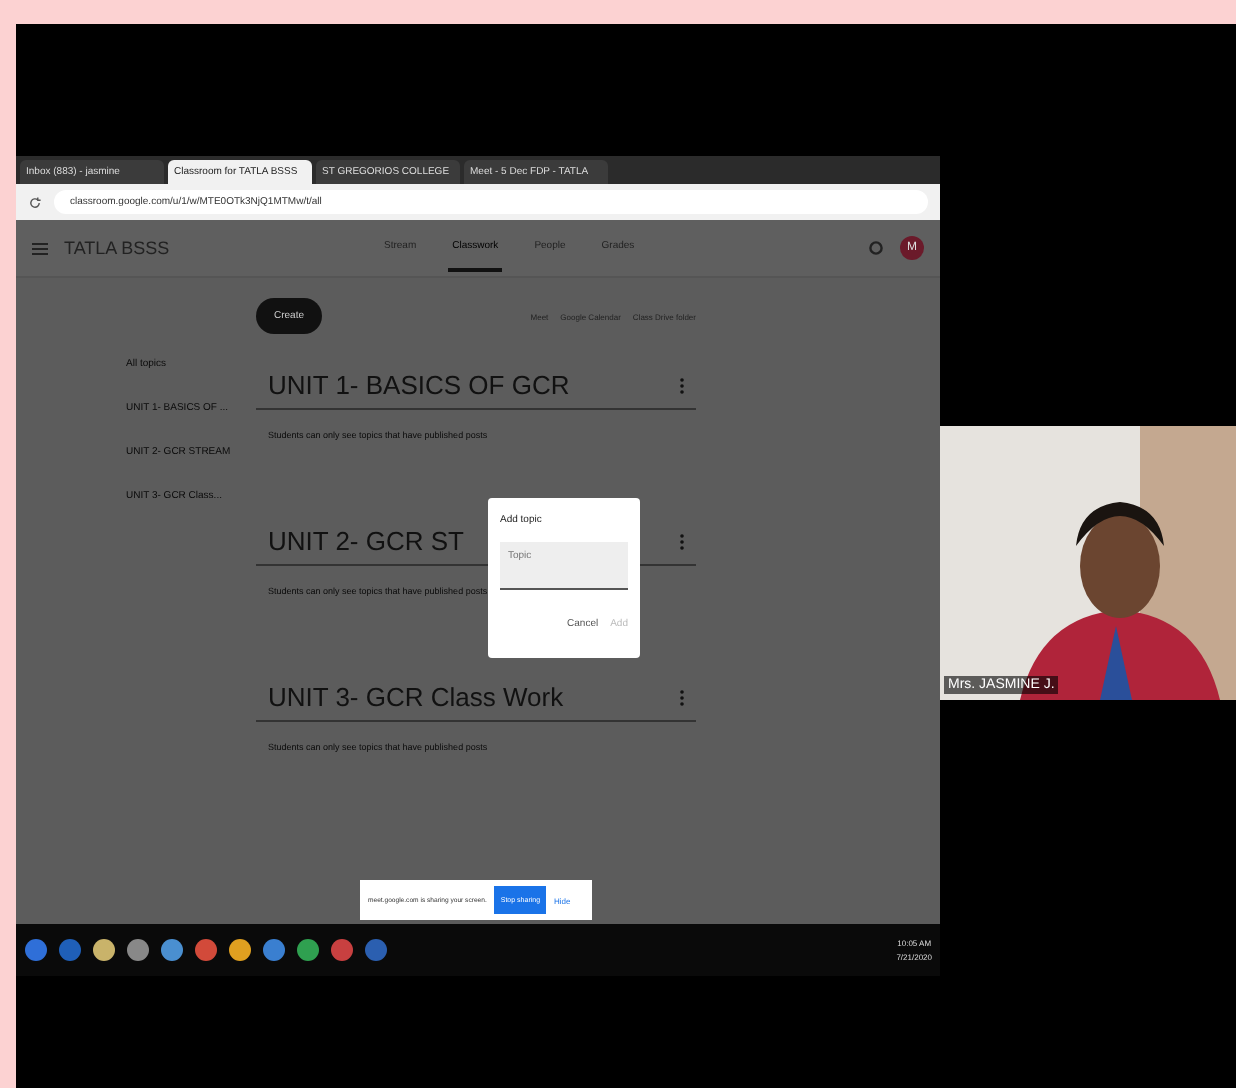  Describe the element at coordinates (416, 697) in the screenshot. I see `topic-title: UNIT 3- GCR Class Work` at that location.